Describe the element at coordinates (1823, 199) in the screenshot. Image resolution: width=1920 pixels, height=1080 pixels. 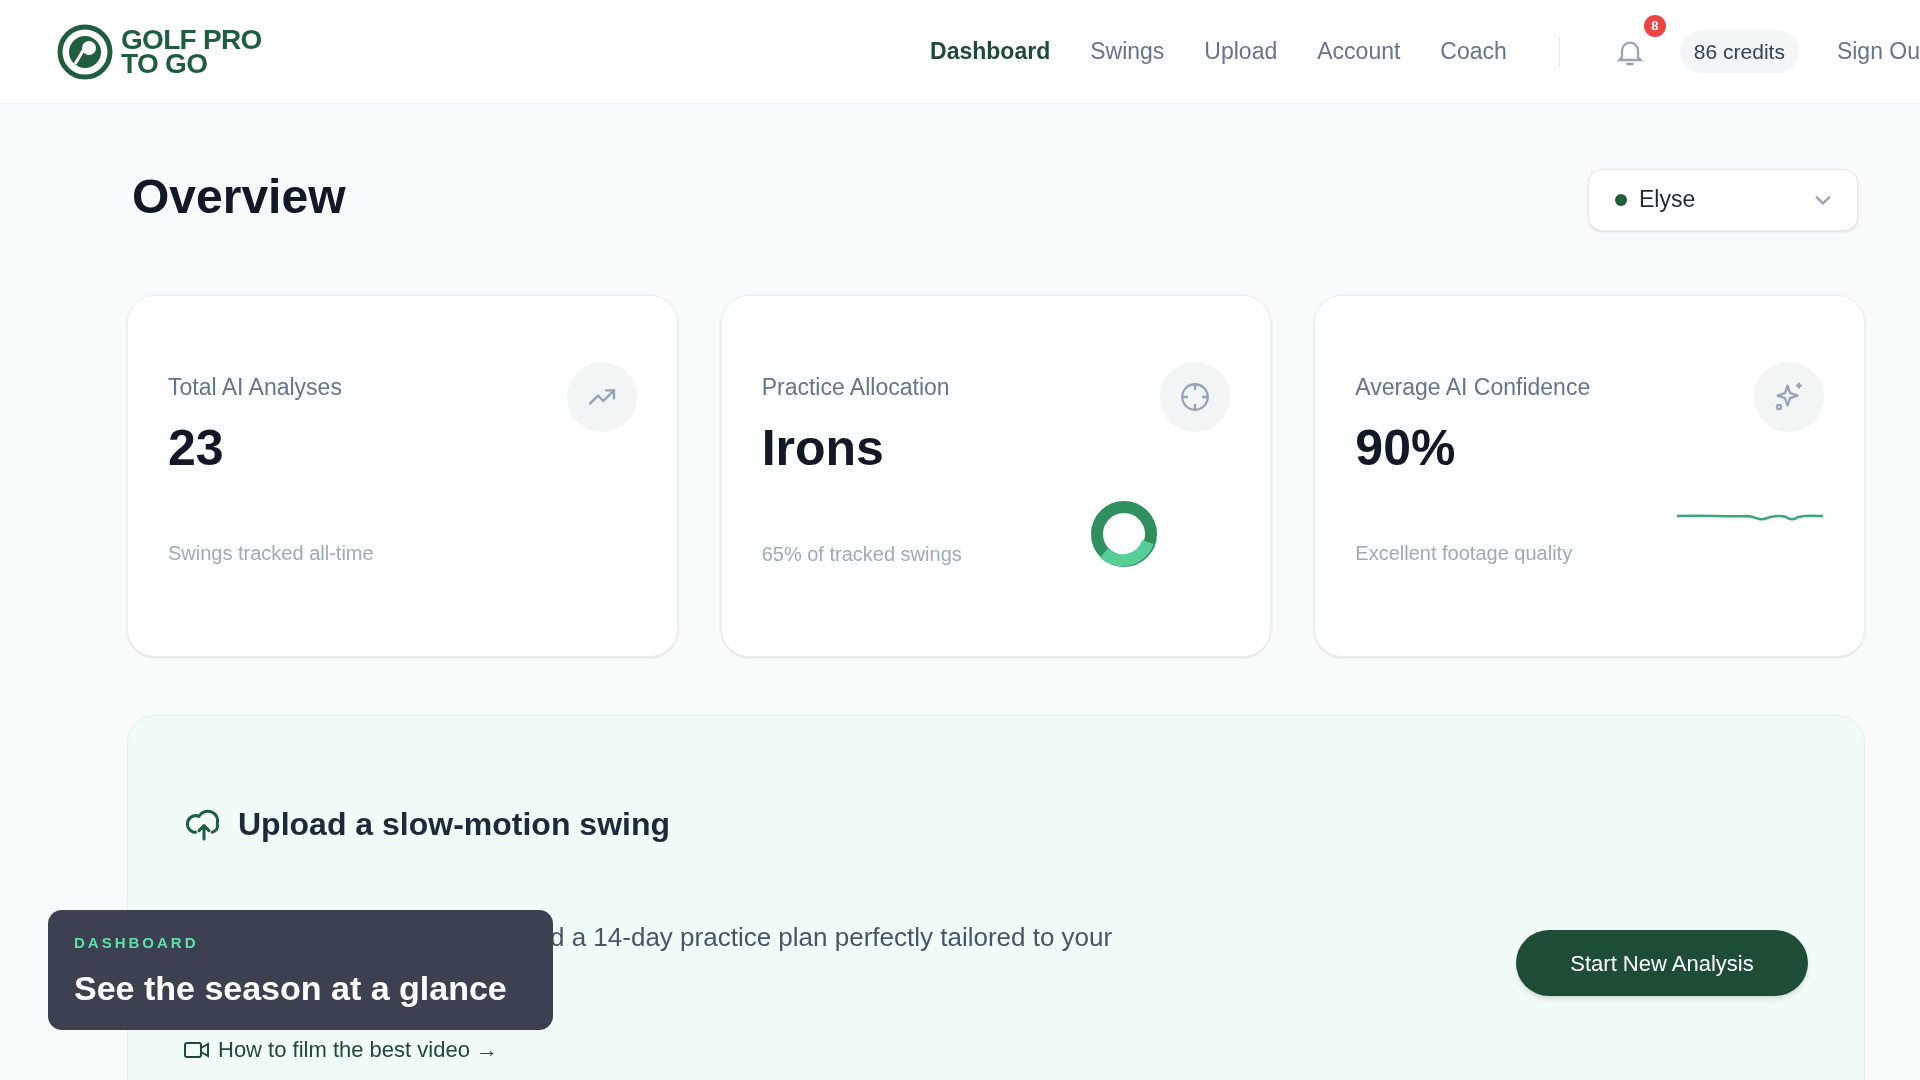
I see `chevron-down-icon` at that location.